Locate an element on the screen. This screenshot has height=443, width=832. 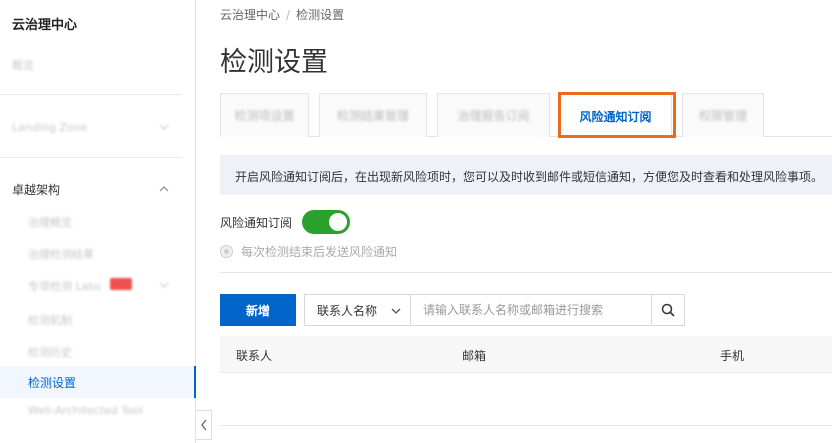
search-button is located at coordinates (668, 310).